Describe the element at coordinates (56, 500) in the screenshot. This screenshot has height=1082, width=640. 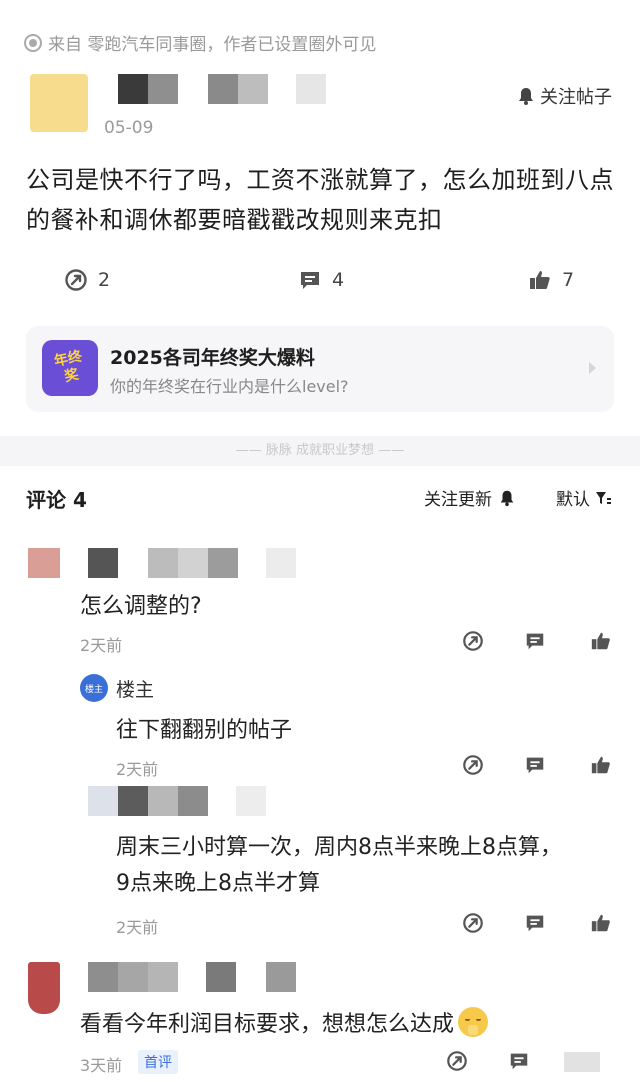
I see `comments-title: 评论 4` at that location.